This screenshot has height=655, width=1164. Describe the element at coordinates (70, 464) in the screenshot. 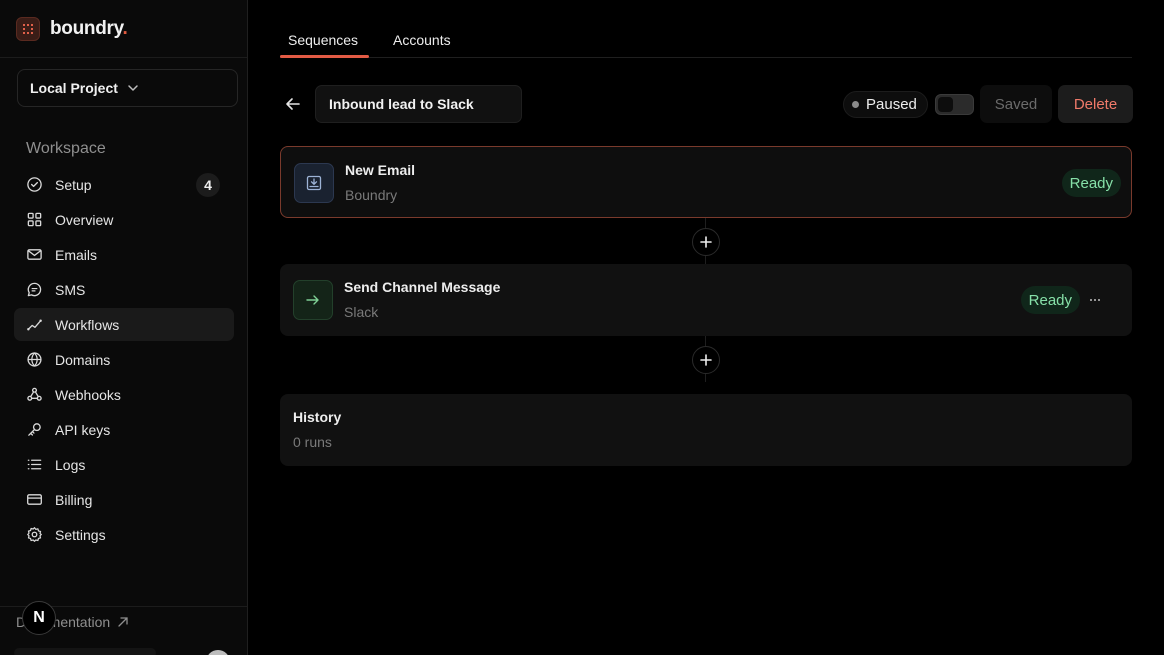

I see `sidebar-item-label: Logs` at that location.